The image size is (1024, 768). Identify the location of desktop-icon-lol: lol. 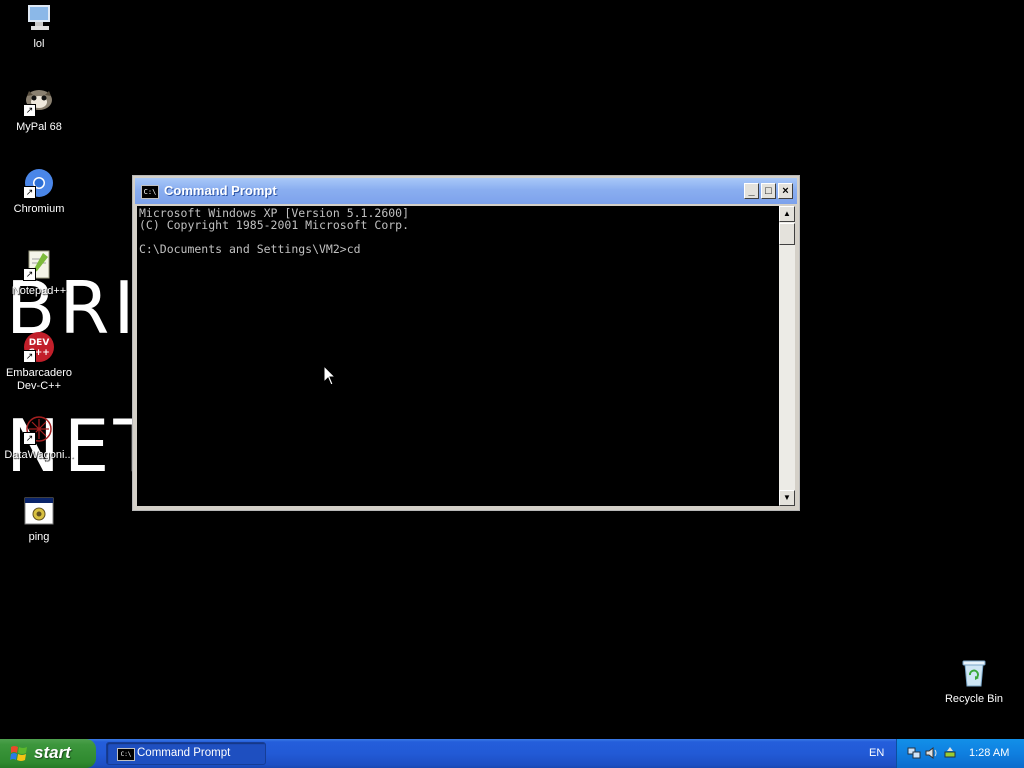
(39, 26).